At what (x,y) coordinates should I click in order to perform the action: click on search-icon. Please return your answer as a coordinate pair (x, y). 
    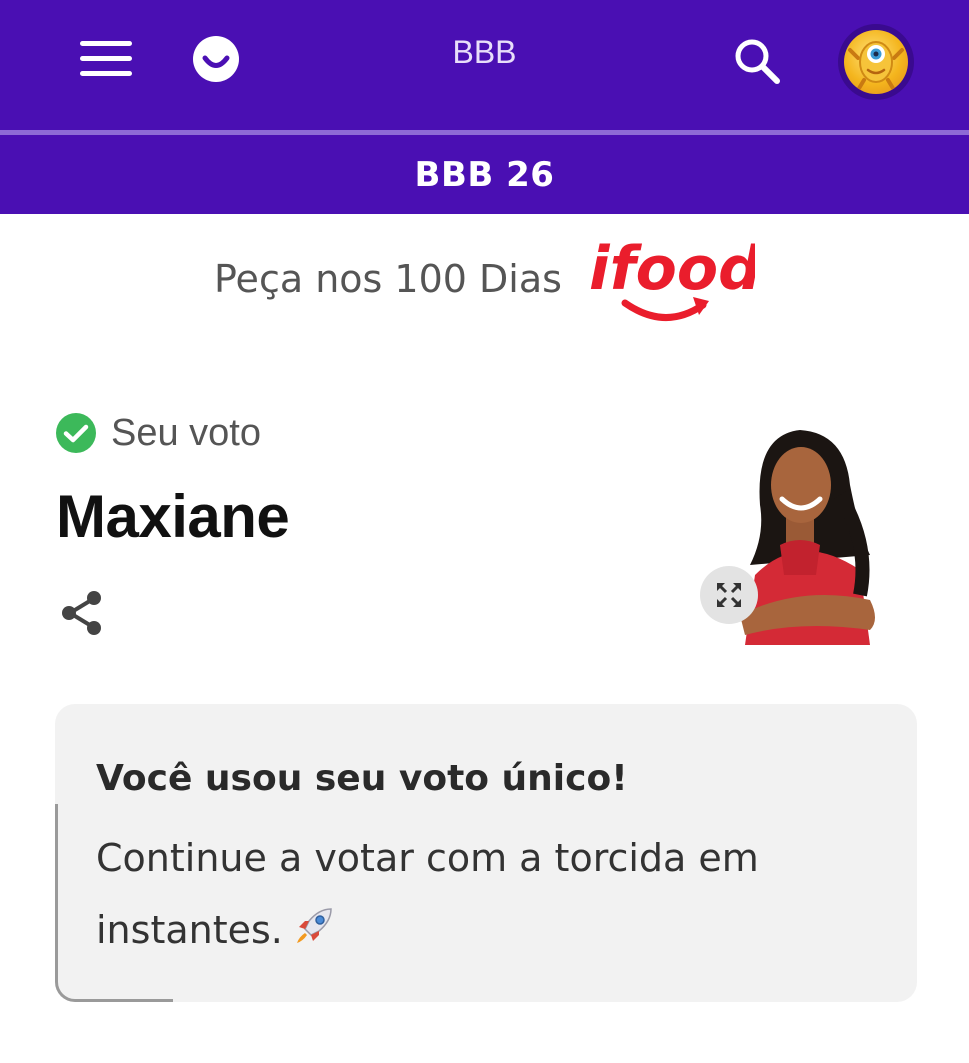
    Looking at the image, I should click on (757, 61).